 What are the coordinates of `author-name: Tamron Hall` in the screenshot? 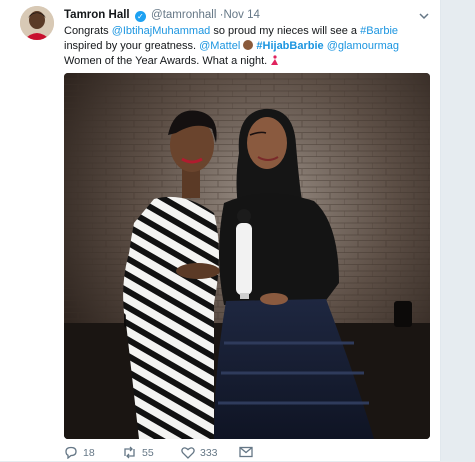 It's located at (97, 15).